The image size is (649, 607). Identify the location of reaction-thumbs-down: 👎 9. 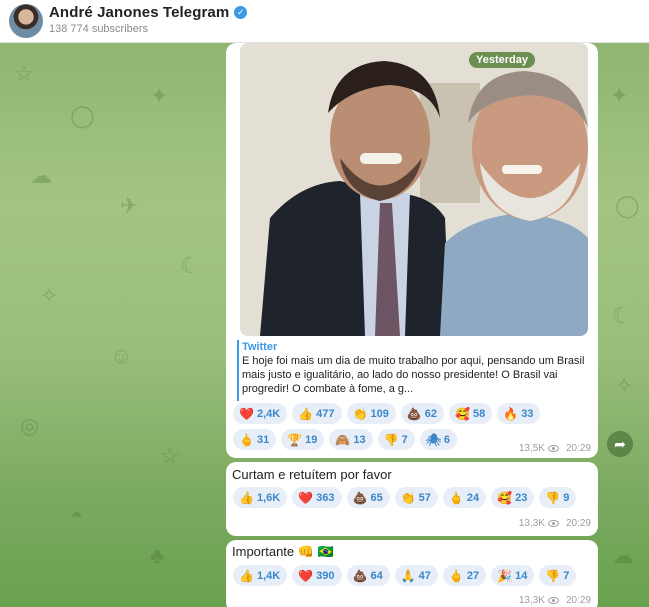
(558, 497).